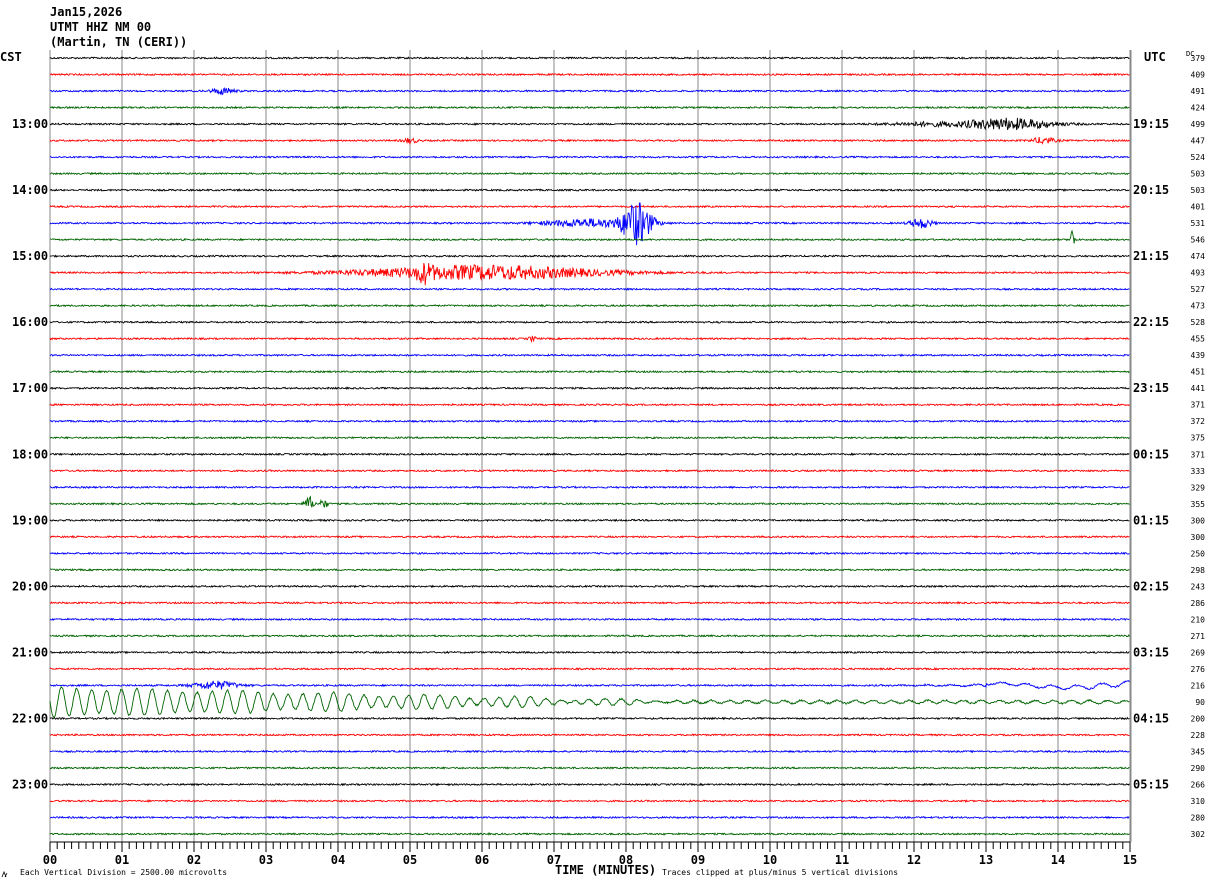 The width and height of the screenshot is (1210, 886). What do you see at coordinates (1130, 860) in the screenshot?
I see `x-tick-label: 15` at bounding box center [1130, 860].